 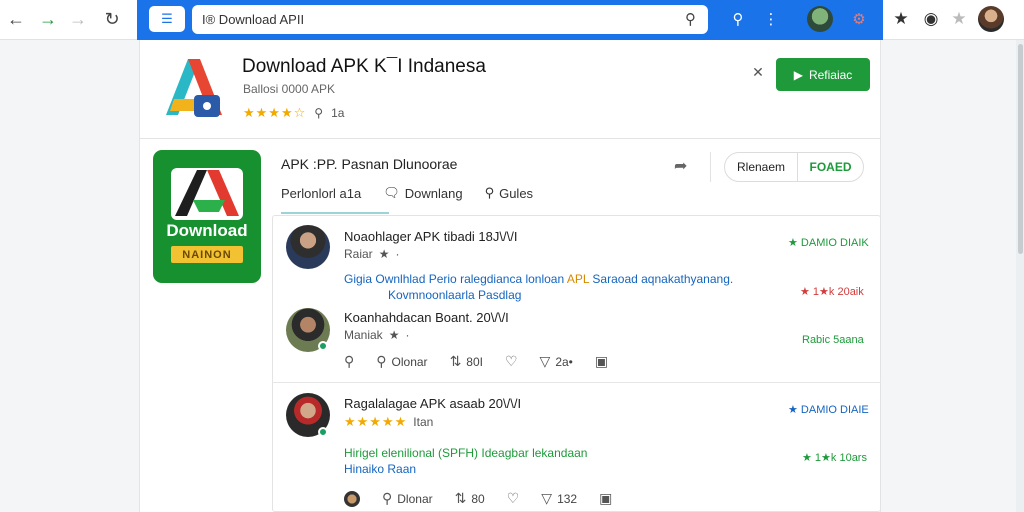 I want to click on review-side-count: ★ 1★k 20aik, so click(x=832, y=292).